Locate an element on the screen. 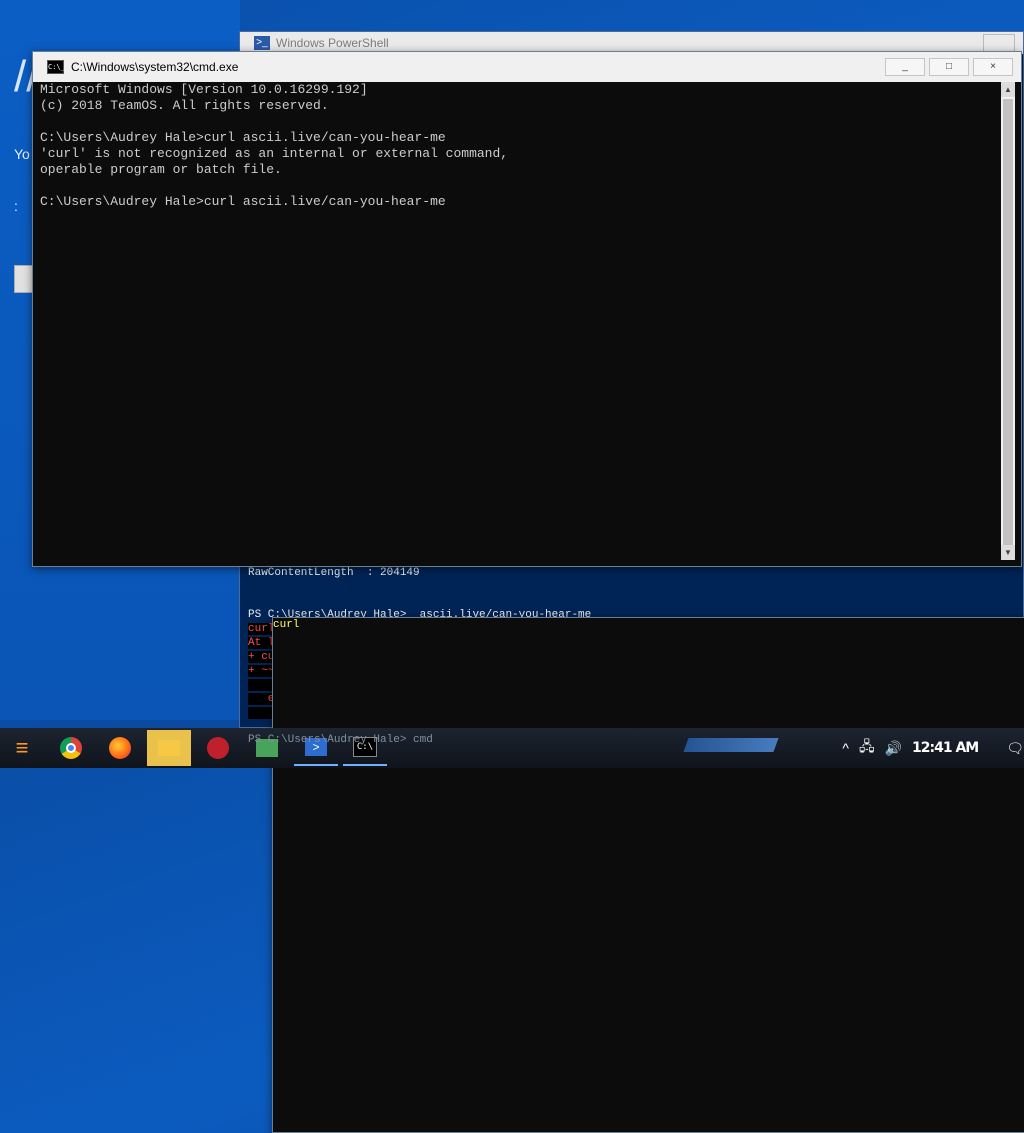  scroll-thumb is located at coordinates (1008, 326).